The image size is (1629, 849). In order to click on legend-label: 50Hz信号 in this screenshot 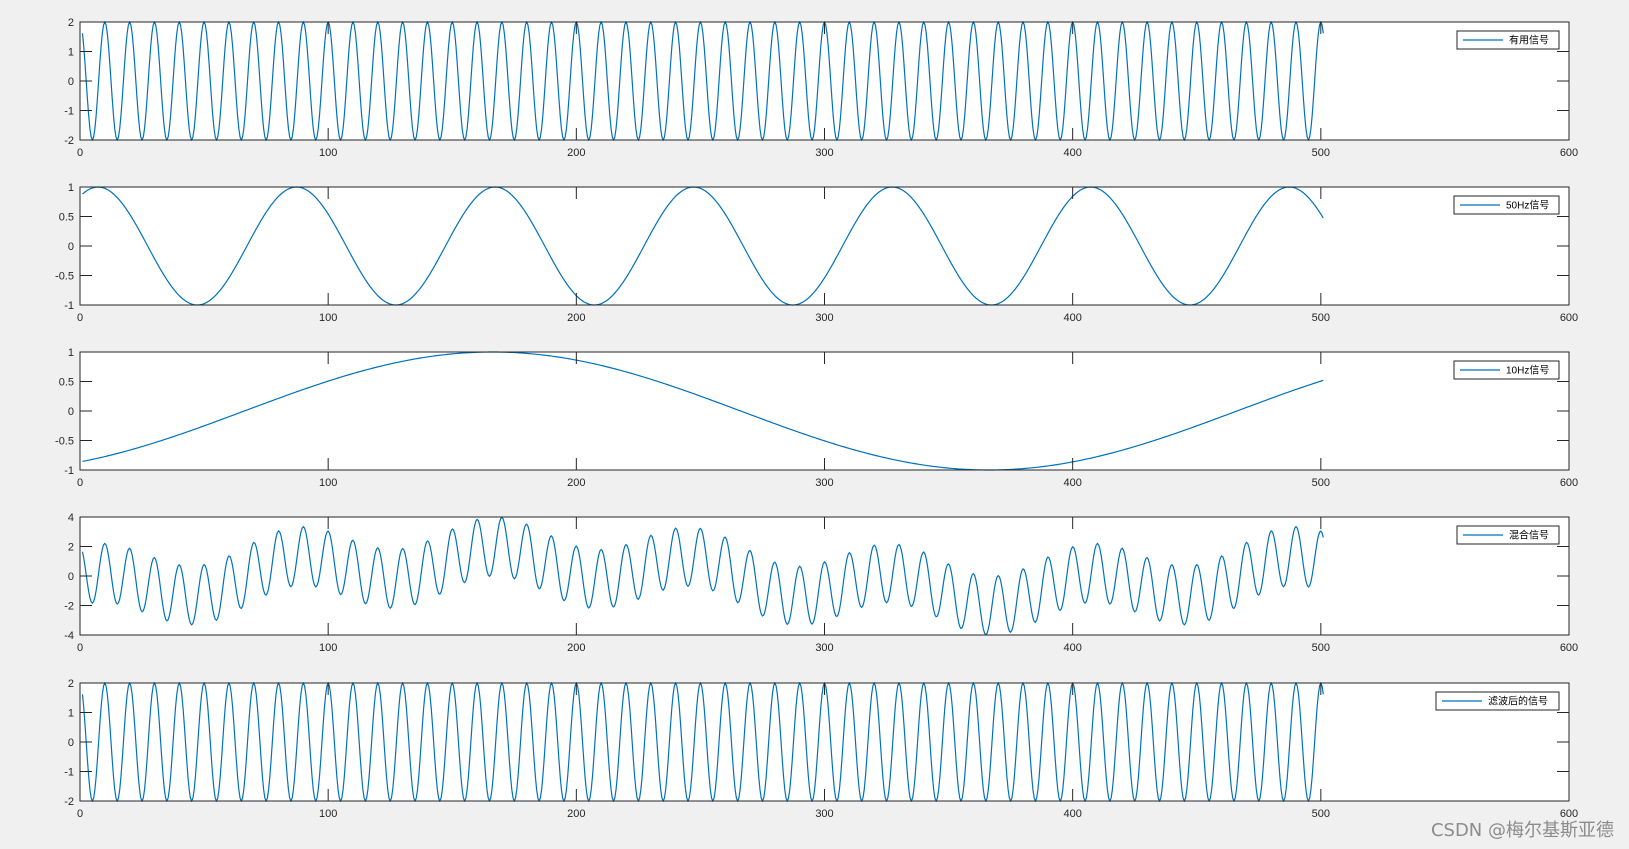, I will do `click(1527, 206)`.